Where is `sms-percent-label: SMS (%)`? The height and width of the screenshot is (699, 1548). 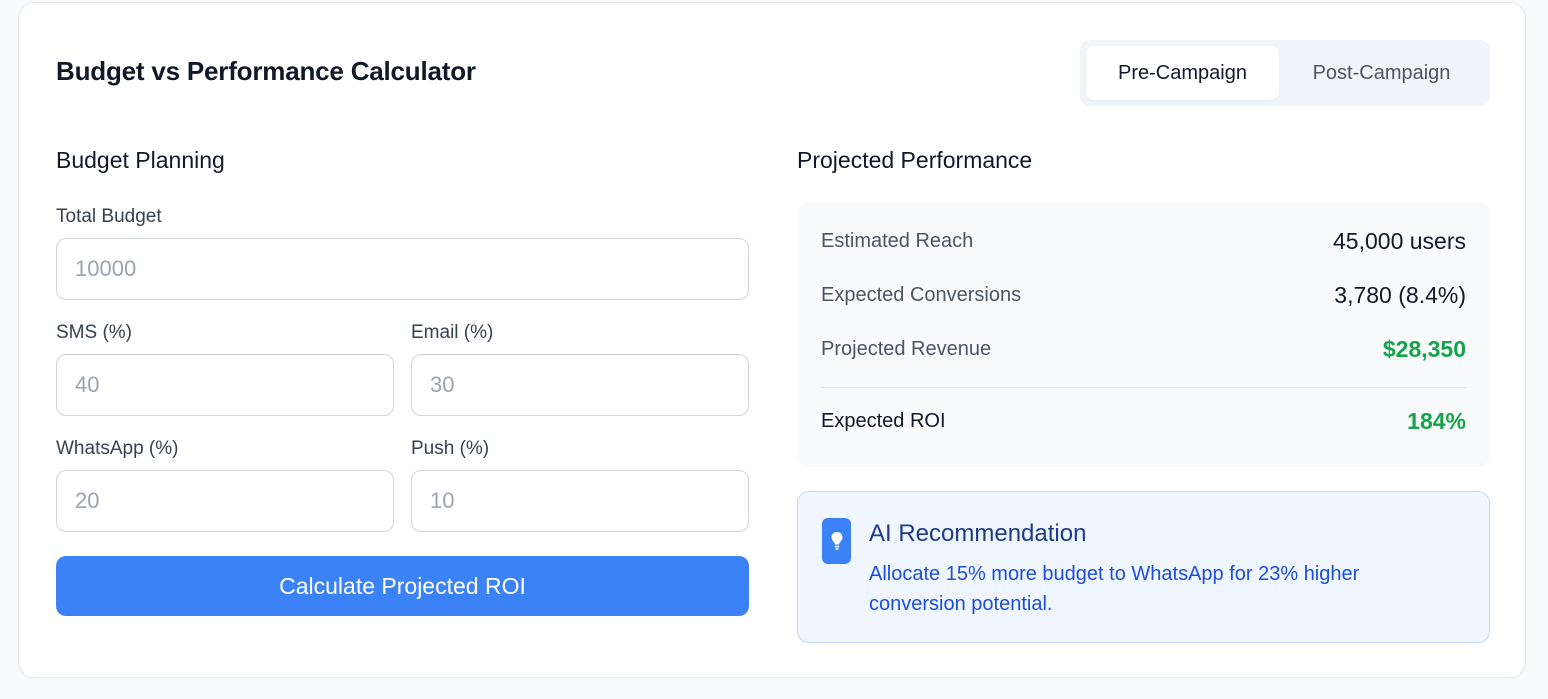
sms-percent-label: SMS (%) is located at coordinates (94, 332).